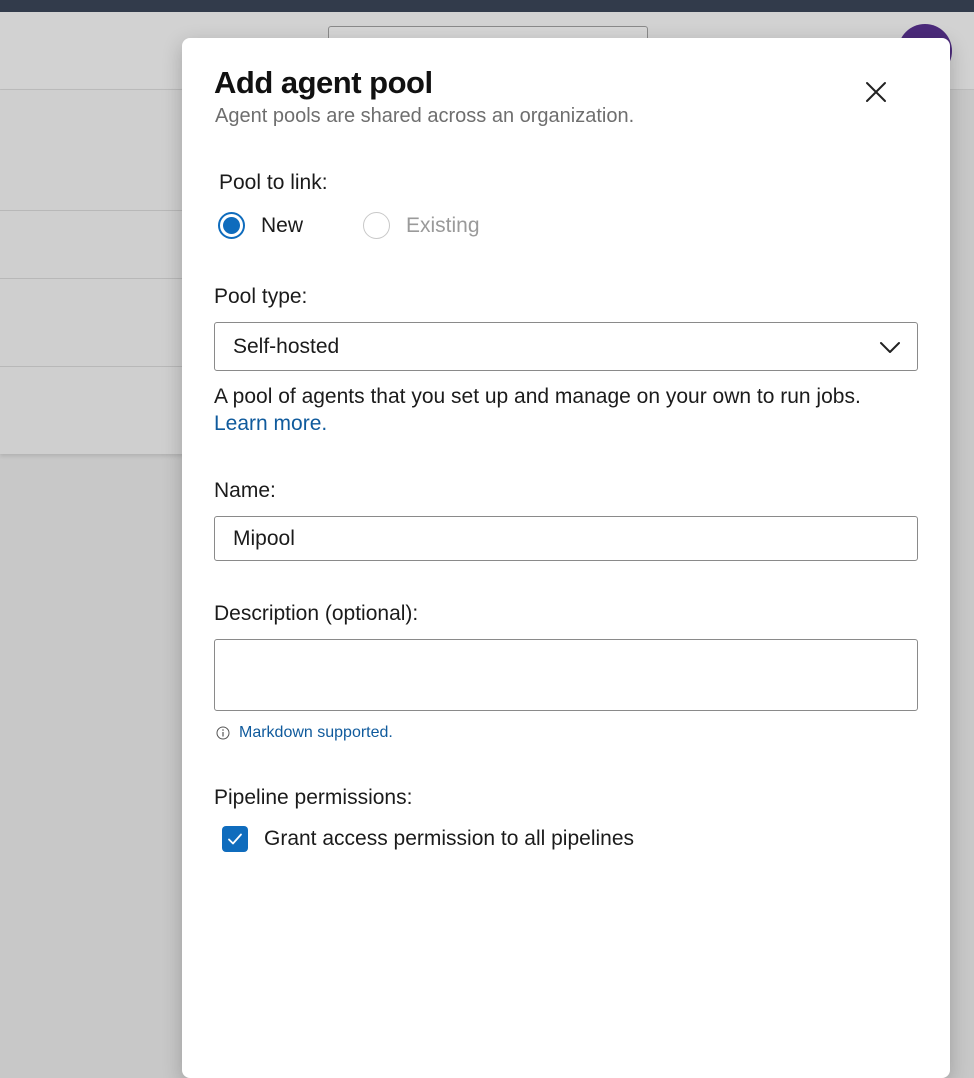 This screenshot has height=1078, width=974. What do you see at coordinates (313, 797) in the screenshot?
I see `pipeline-permissions-label: Pipeline permissions:` at bounding box center [313, 797].